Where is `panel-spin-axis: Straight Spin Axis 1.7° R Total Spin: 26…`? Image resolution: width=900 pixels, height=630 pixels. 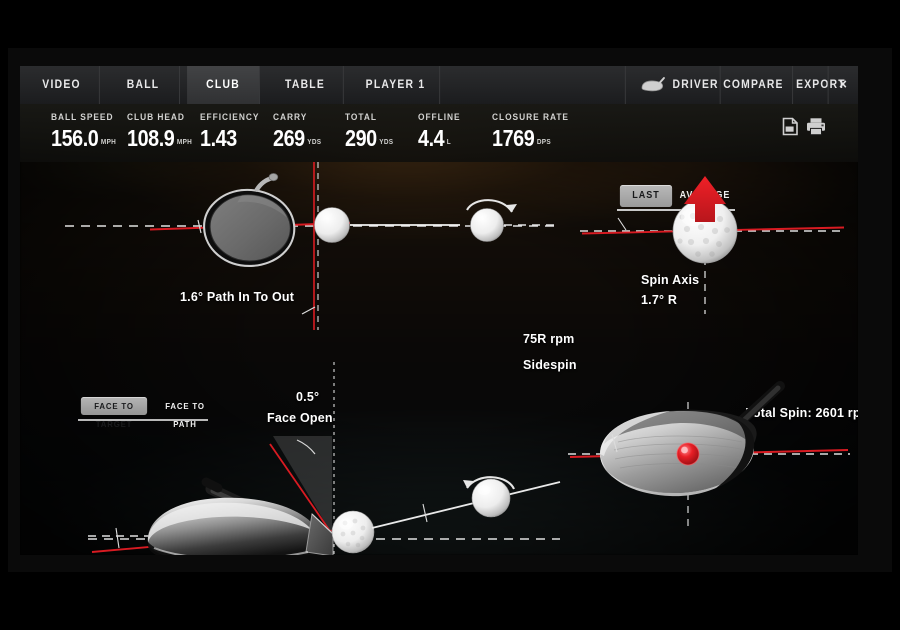 panel-spin-axis: Straight Spin Axis 1.7° R Total Spin: 26… is located at coordinates (709, 291).